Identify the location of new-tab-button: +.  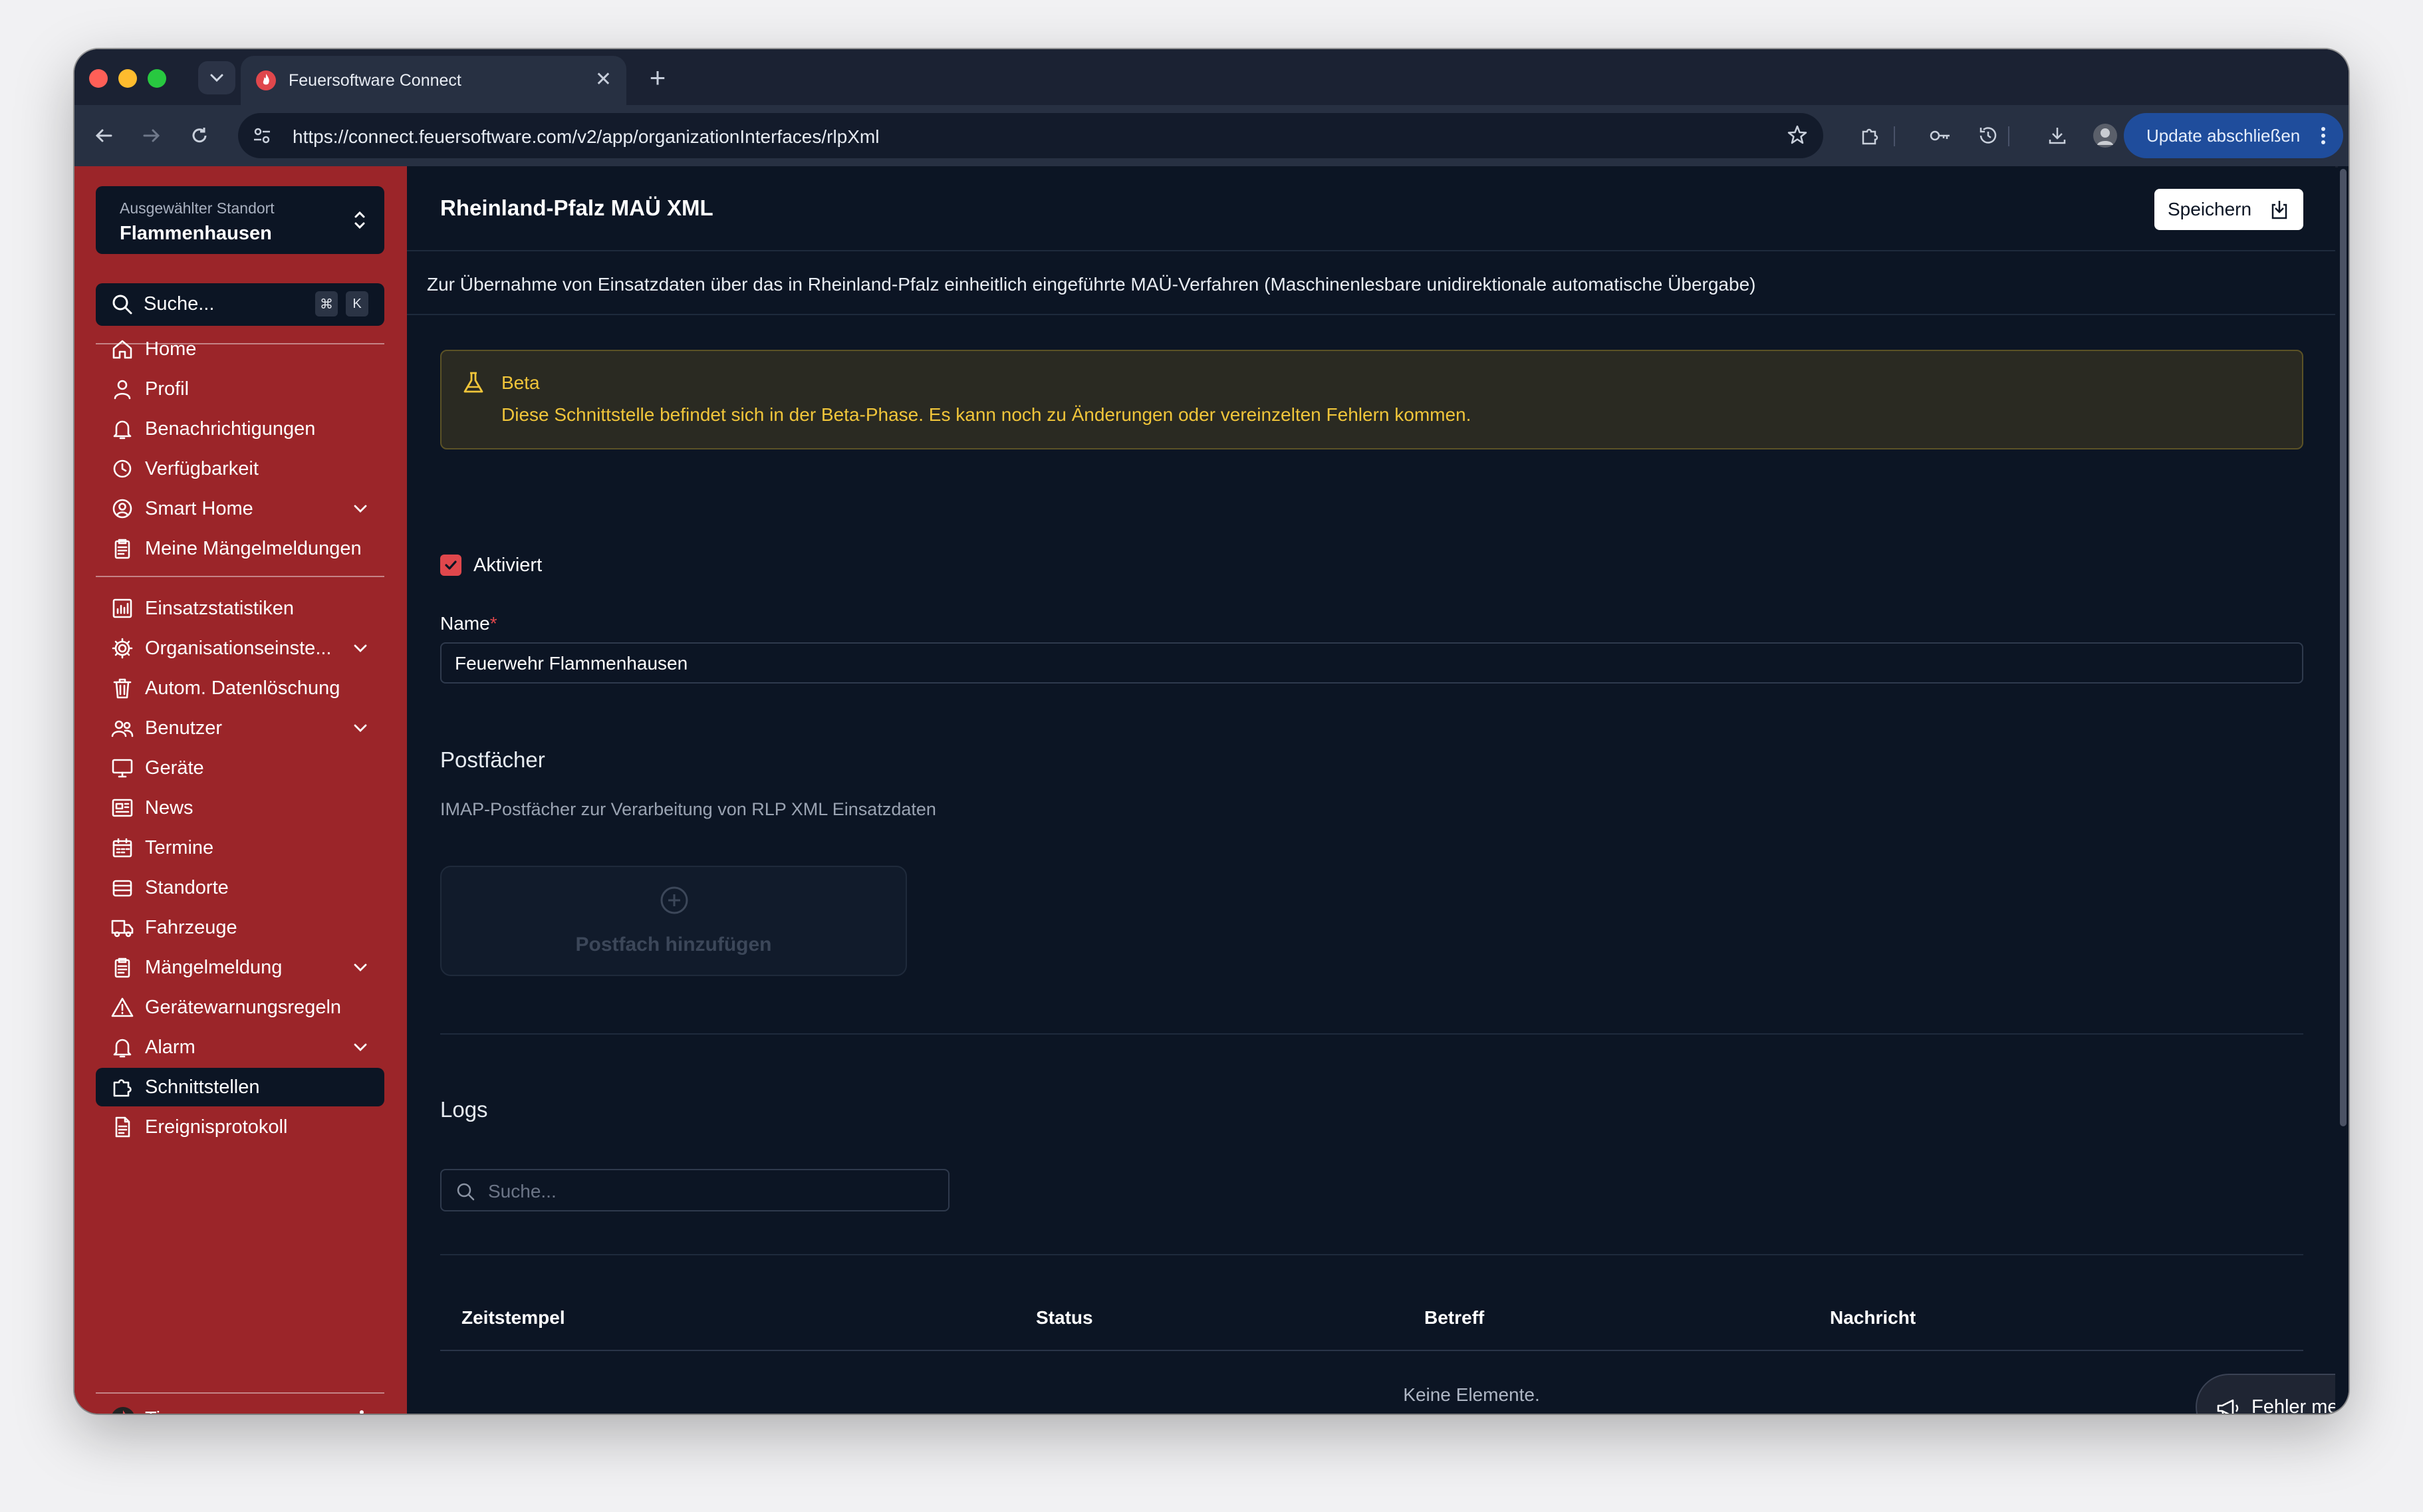
(657, 77).